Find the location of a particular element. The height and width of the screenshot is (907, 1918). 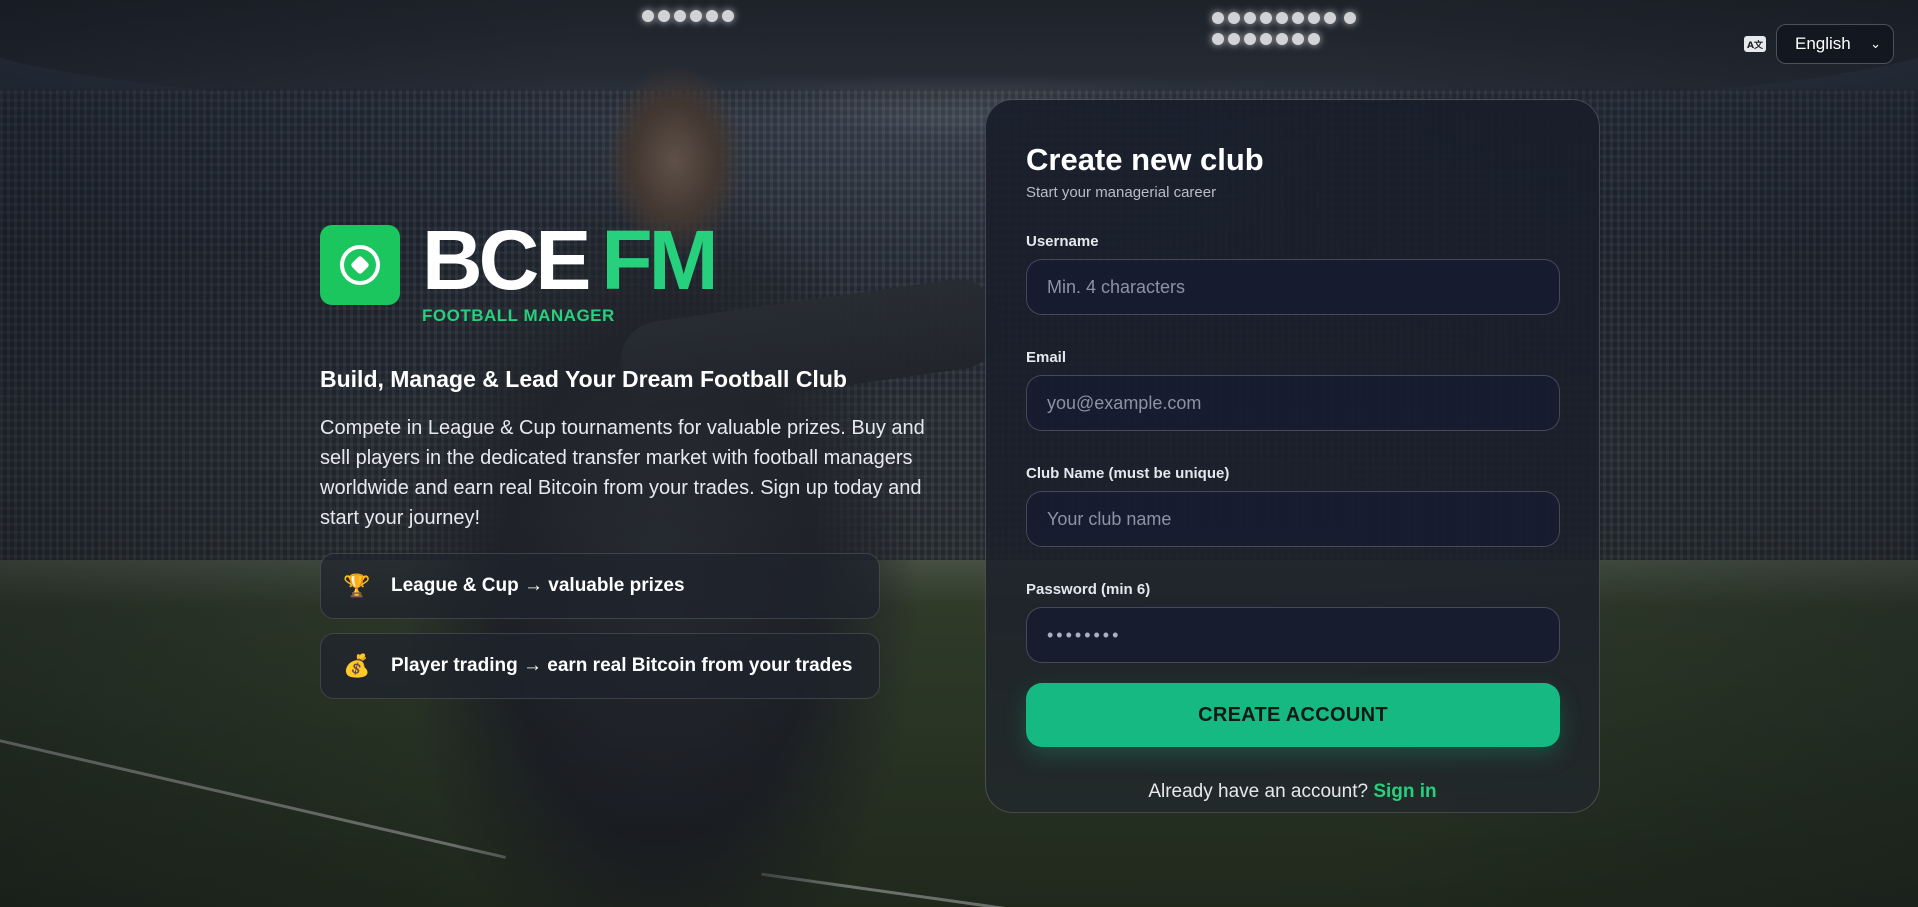

brand-name-part2: FM is located at coordinates (659, 260).